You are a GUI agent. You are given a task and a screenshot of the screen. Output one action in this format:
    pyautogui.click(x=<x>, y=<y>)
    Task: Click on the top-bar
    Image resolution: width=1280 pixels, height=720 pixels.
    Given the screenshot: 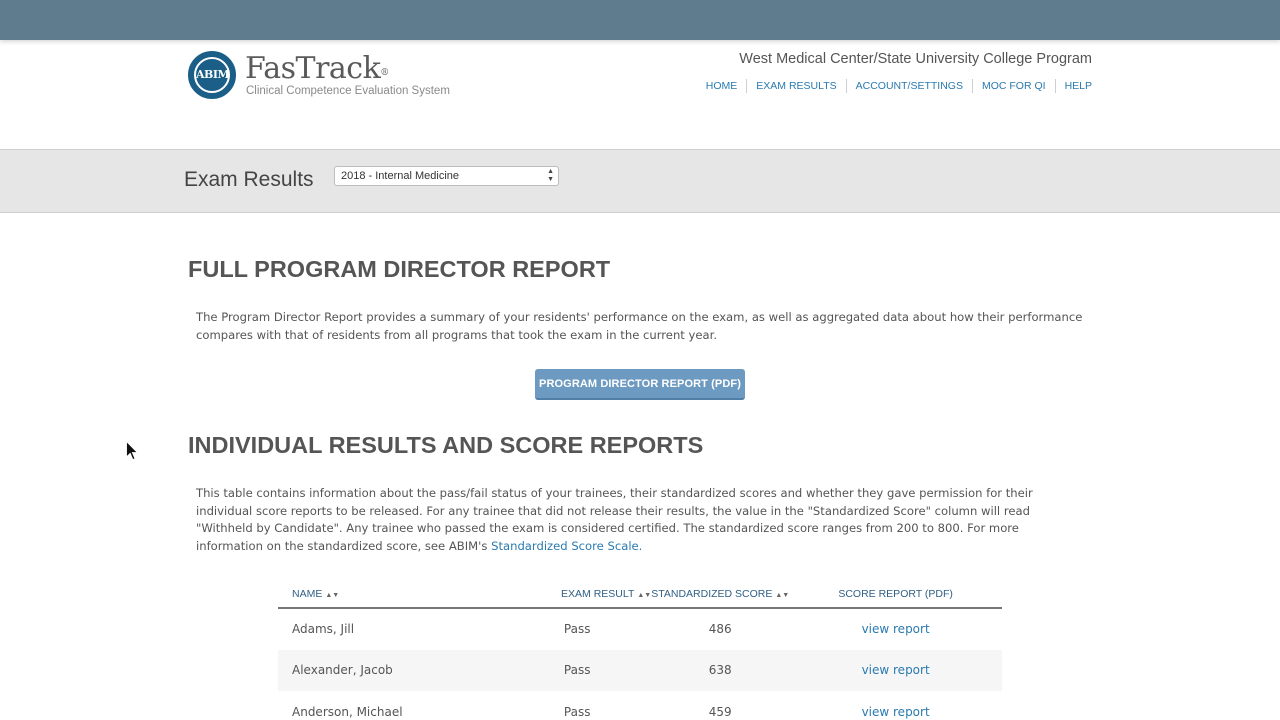 What is the action you would take?
    pyautogui.click(x=640, y=20)
    